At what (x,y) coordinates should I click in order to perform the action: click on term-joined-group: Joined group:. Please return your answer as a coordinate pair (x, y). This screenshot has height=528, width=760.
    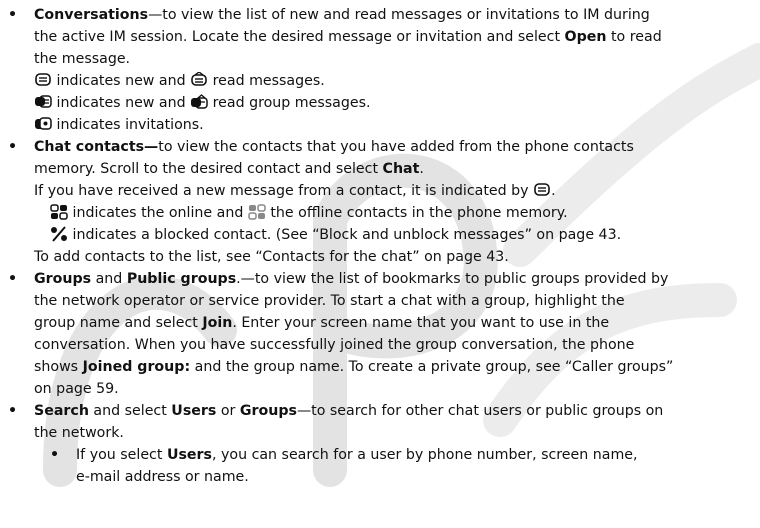
    Looking at the image, I should click on (136, 367).